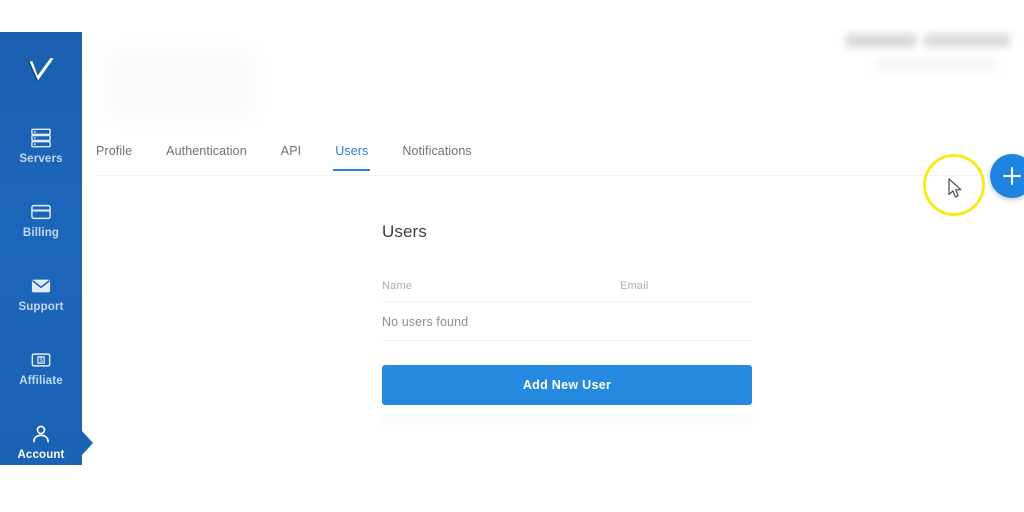 The image size is (1024, 512). Describe the element at coordinates (41, 286) in the screenshot. I see `envelope-icon` at that location.